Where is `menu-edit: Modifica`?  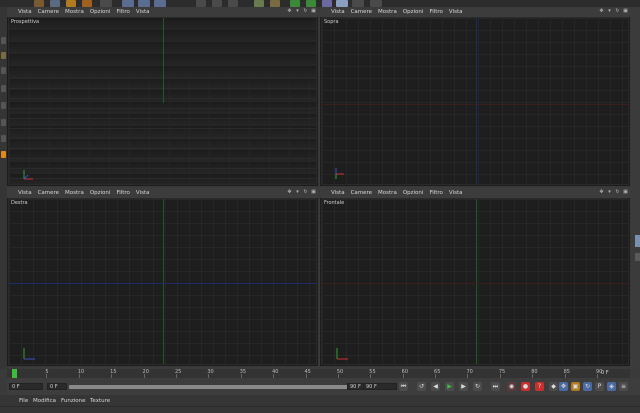 menu-edit: Modifica is located at coordinates (44, 401).